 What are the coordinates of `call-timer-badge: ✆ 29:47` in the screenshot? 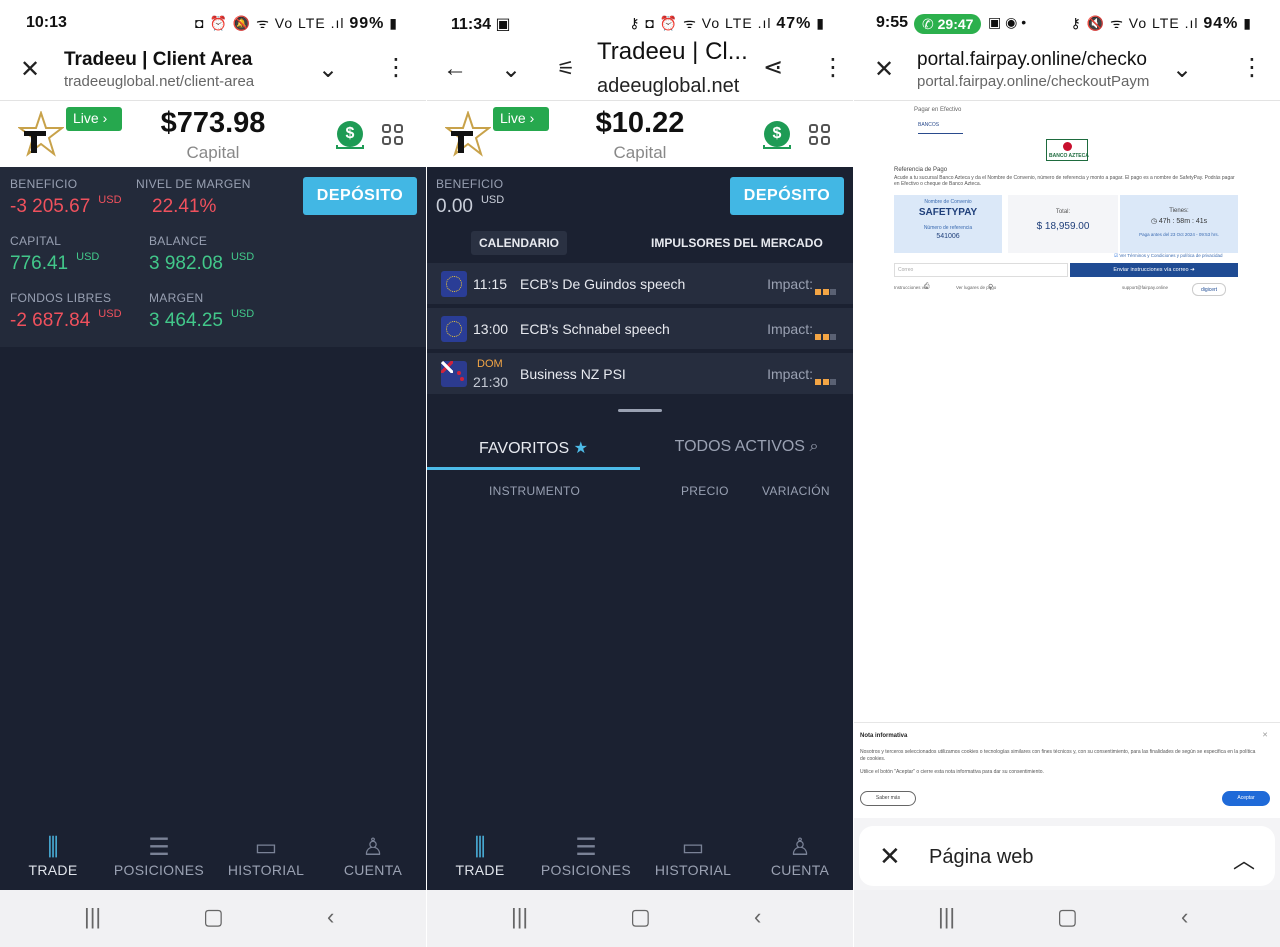 It's located at (948, 24).